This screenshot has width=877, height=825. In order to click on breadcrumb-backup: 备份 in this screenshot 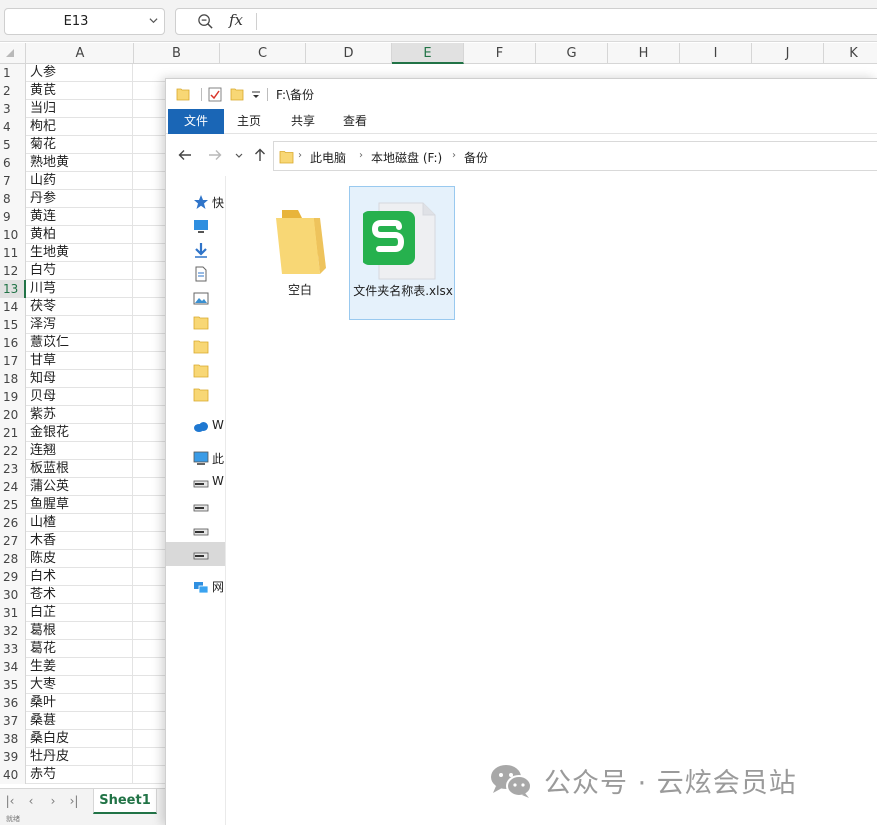, I will do `click(476, 157)`.